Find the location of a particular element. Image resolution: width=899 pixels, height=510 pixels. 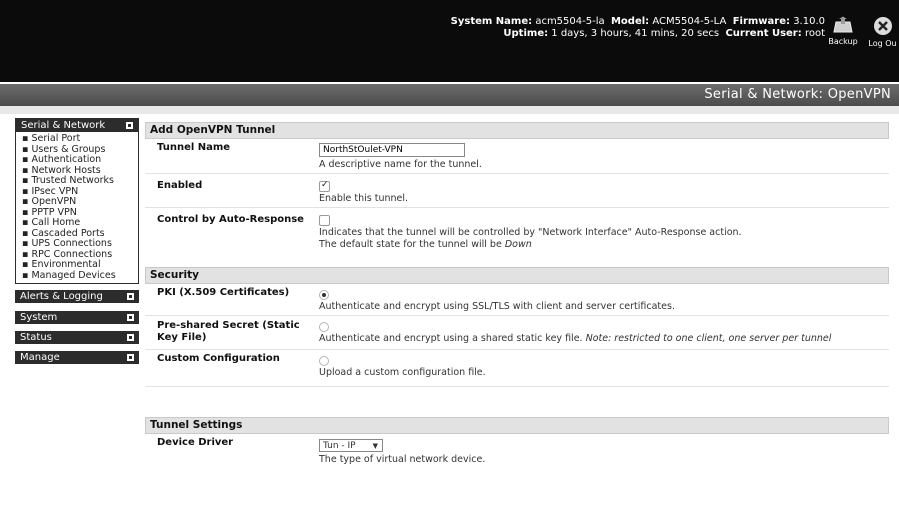

page-title-bar: Serial & Network: OpenVPN is located at coordinates (449, 95).